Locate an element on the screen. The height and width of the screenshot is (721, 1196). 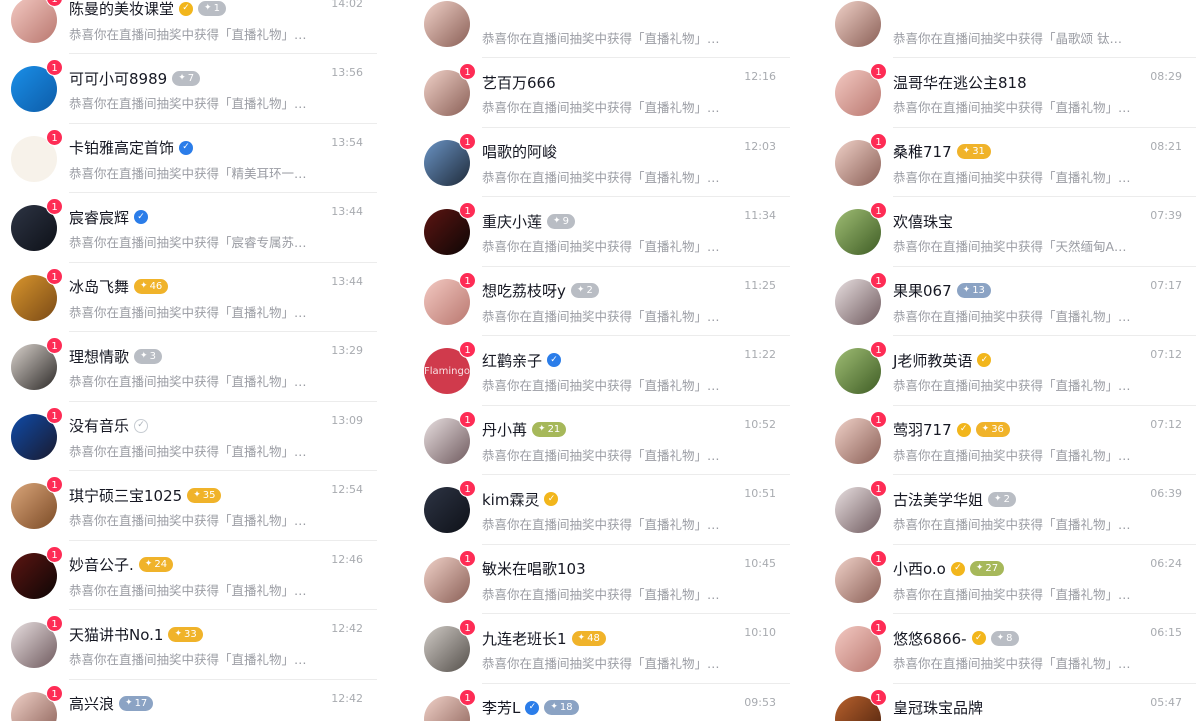
conversation-row: 1 天猫讲书No.1 ✦ 33 恭喜你在直播间抽奖中获得「直播礼物」… 12:42 is located at coordinates (194, 645).